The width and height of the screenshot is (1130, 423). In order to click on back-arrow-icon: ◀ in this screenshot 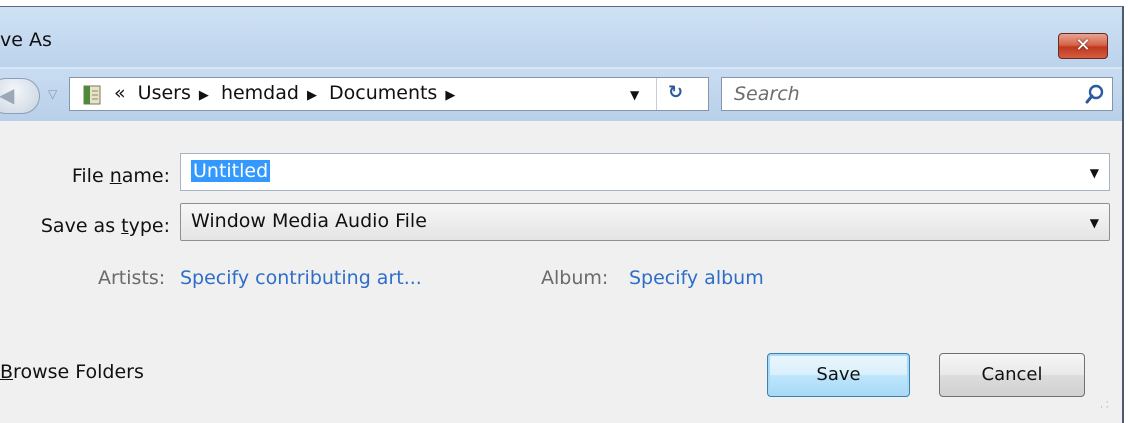, I will do `click(7, 95)`.